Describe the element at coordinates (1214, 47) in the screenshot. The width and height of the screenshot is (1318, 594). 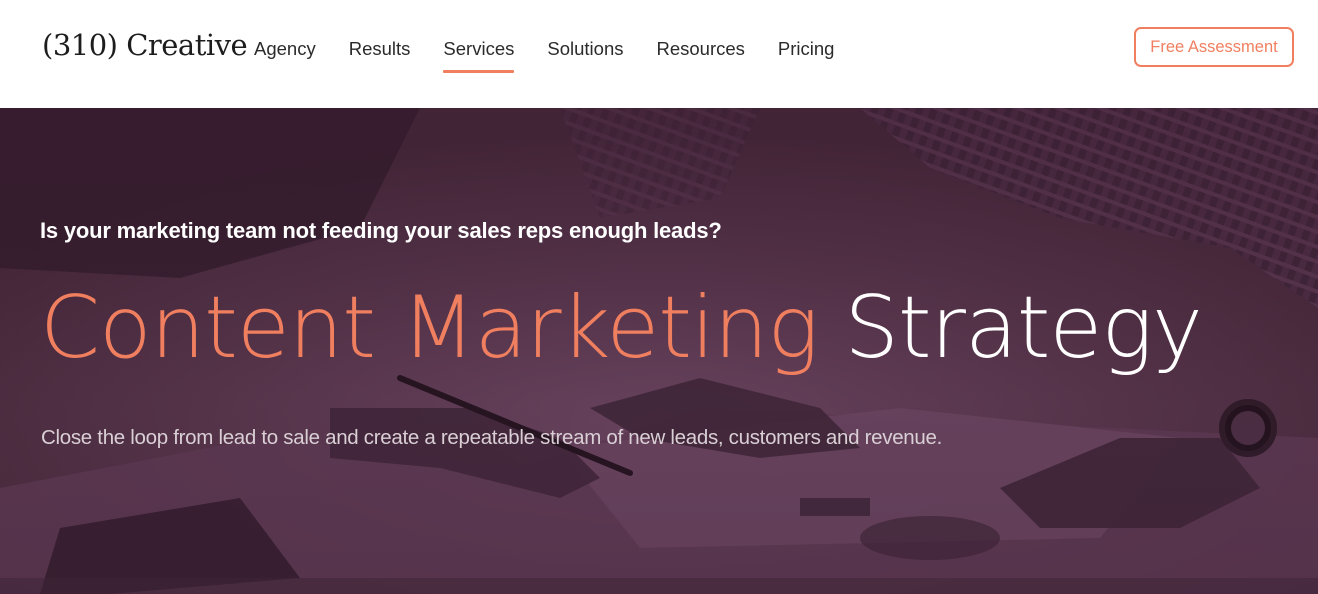
I see `free-assessment-button: Free Assessment` at that location.